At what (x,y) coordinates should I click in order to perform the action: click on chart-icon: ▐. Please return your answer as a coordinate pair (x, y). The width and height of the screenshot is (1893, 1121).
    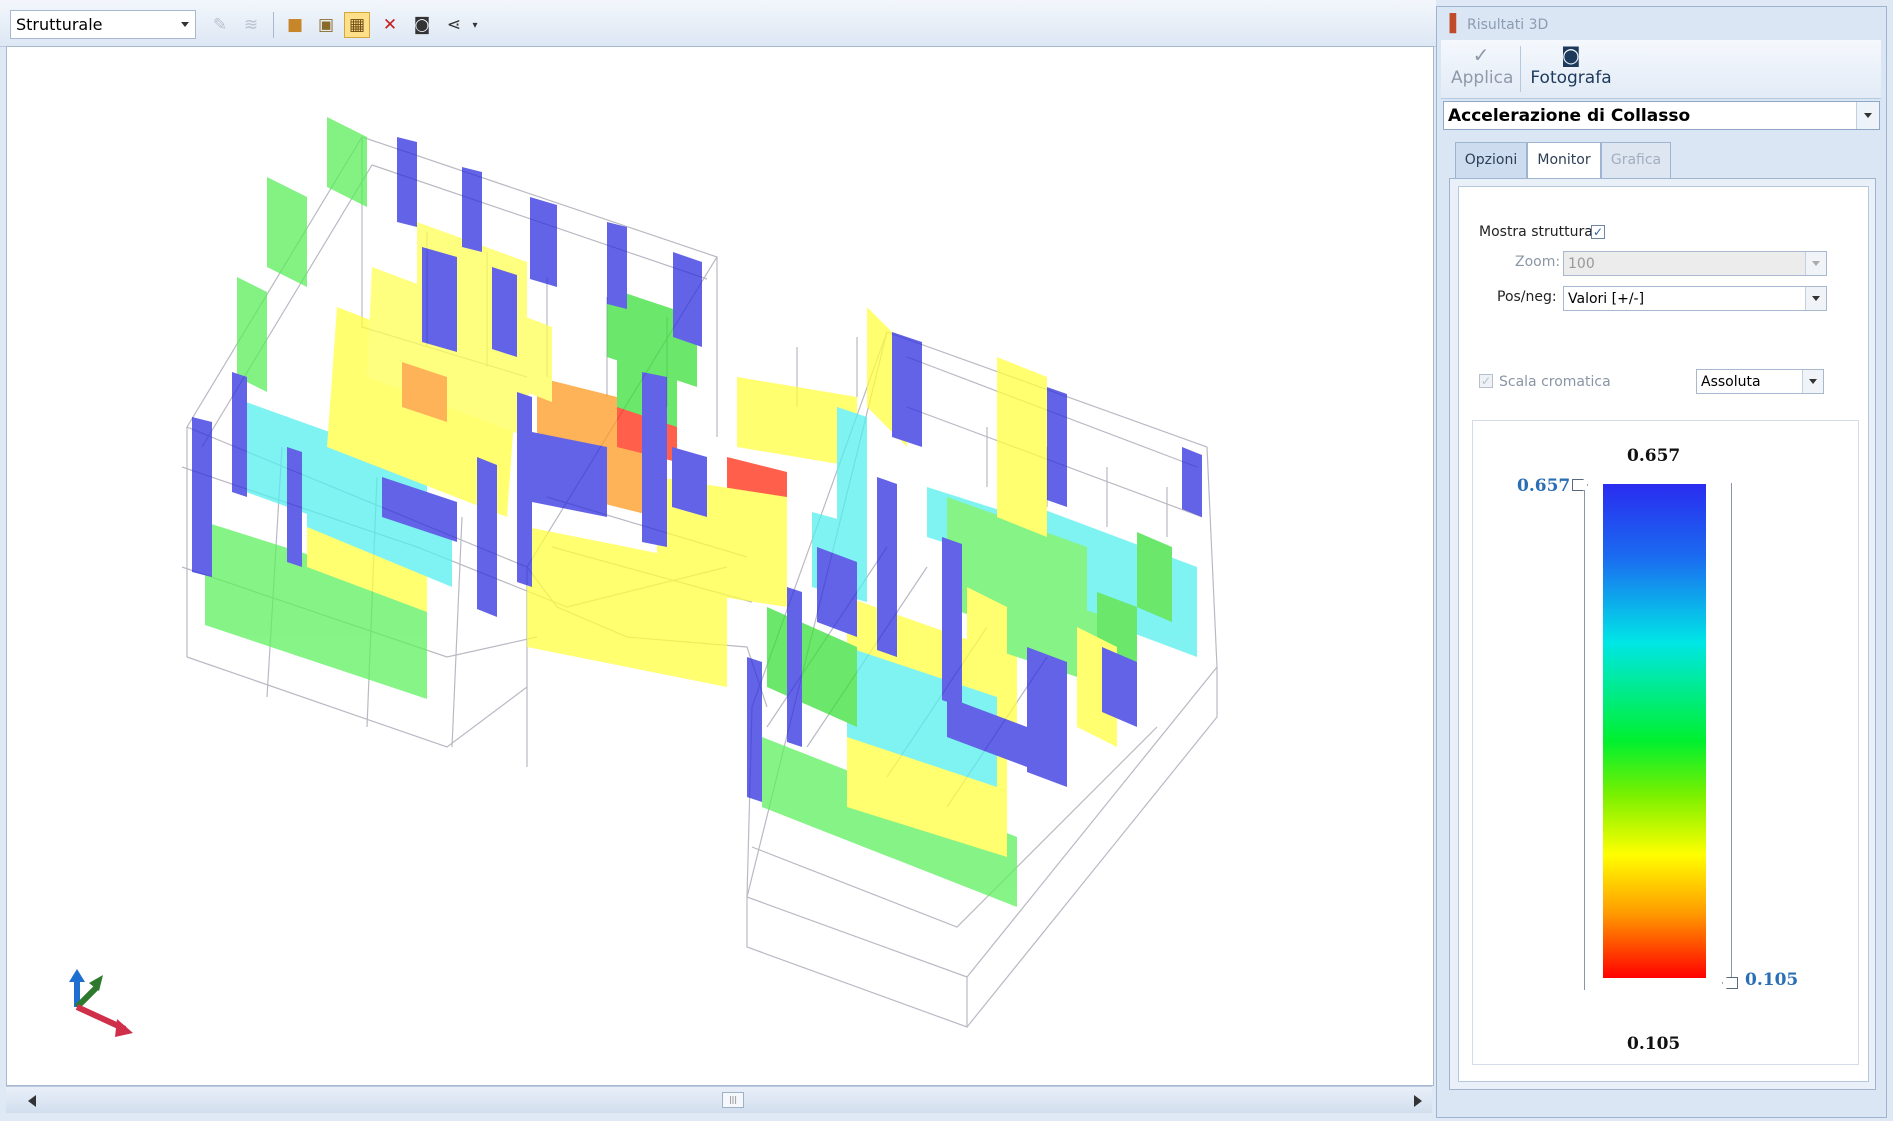
    Looking at the image, I should click on (1450, 24).